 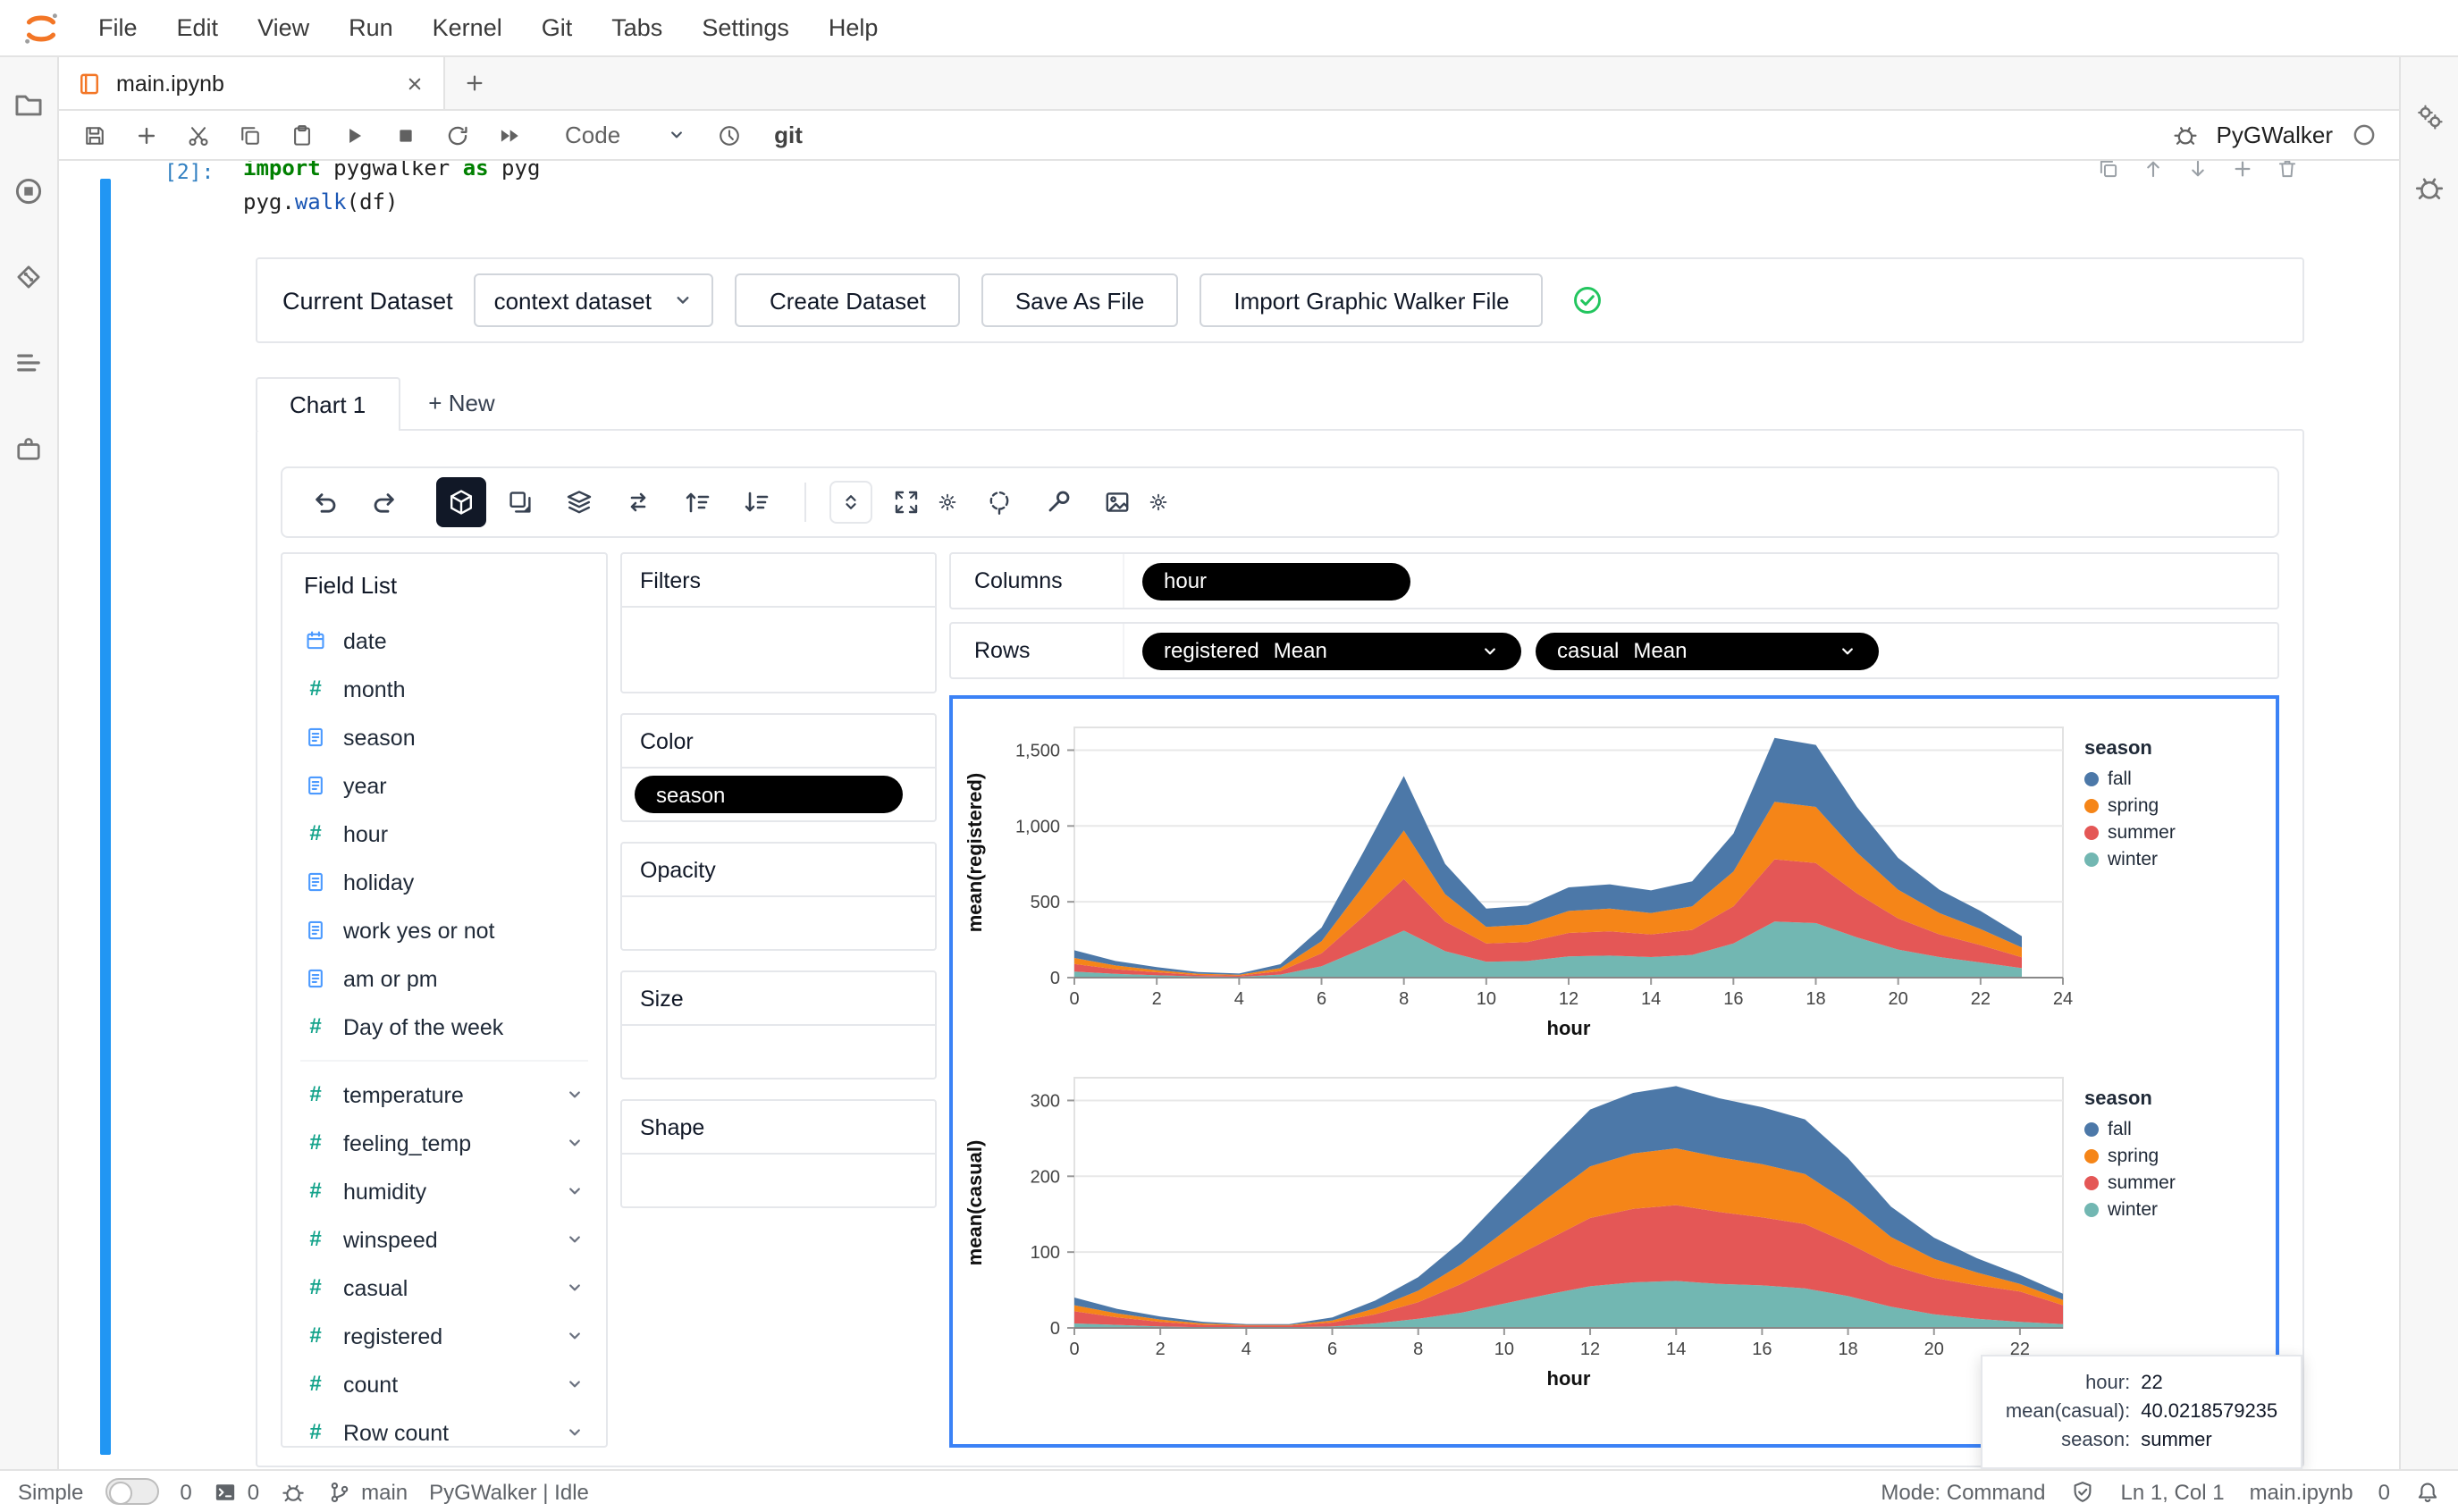 I want to click on rows-dropzone: registered Mean casual Mean, so click(x=1501, y=651).